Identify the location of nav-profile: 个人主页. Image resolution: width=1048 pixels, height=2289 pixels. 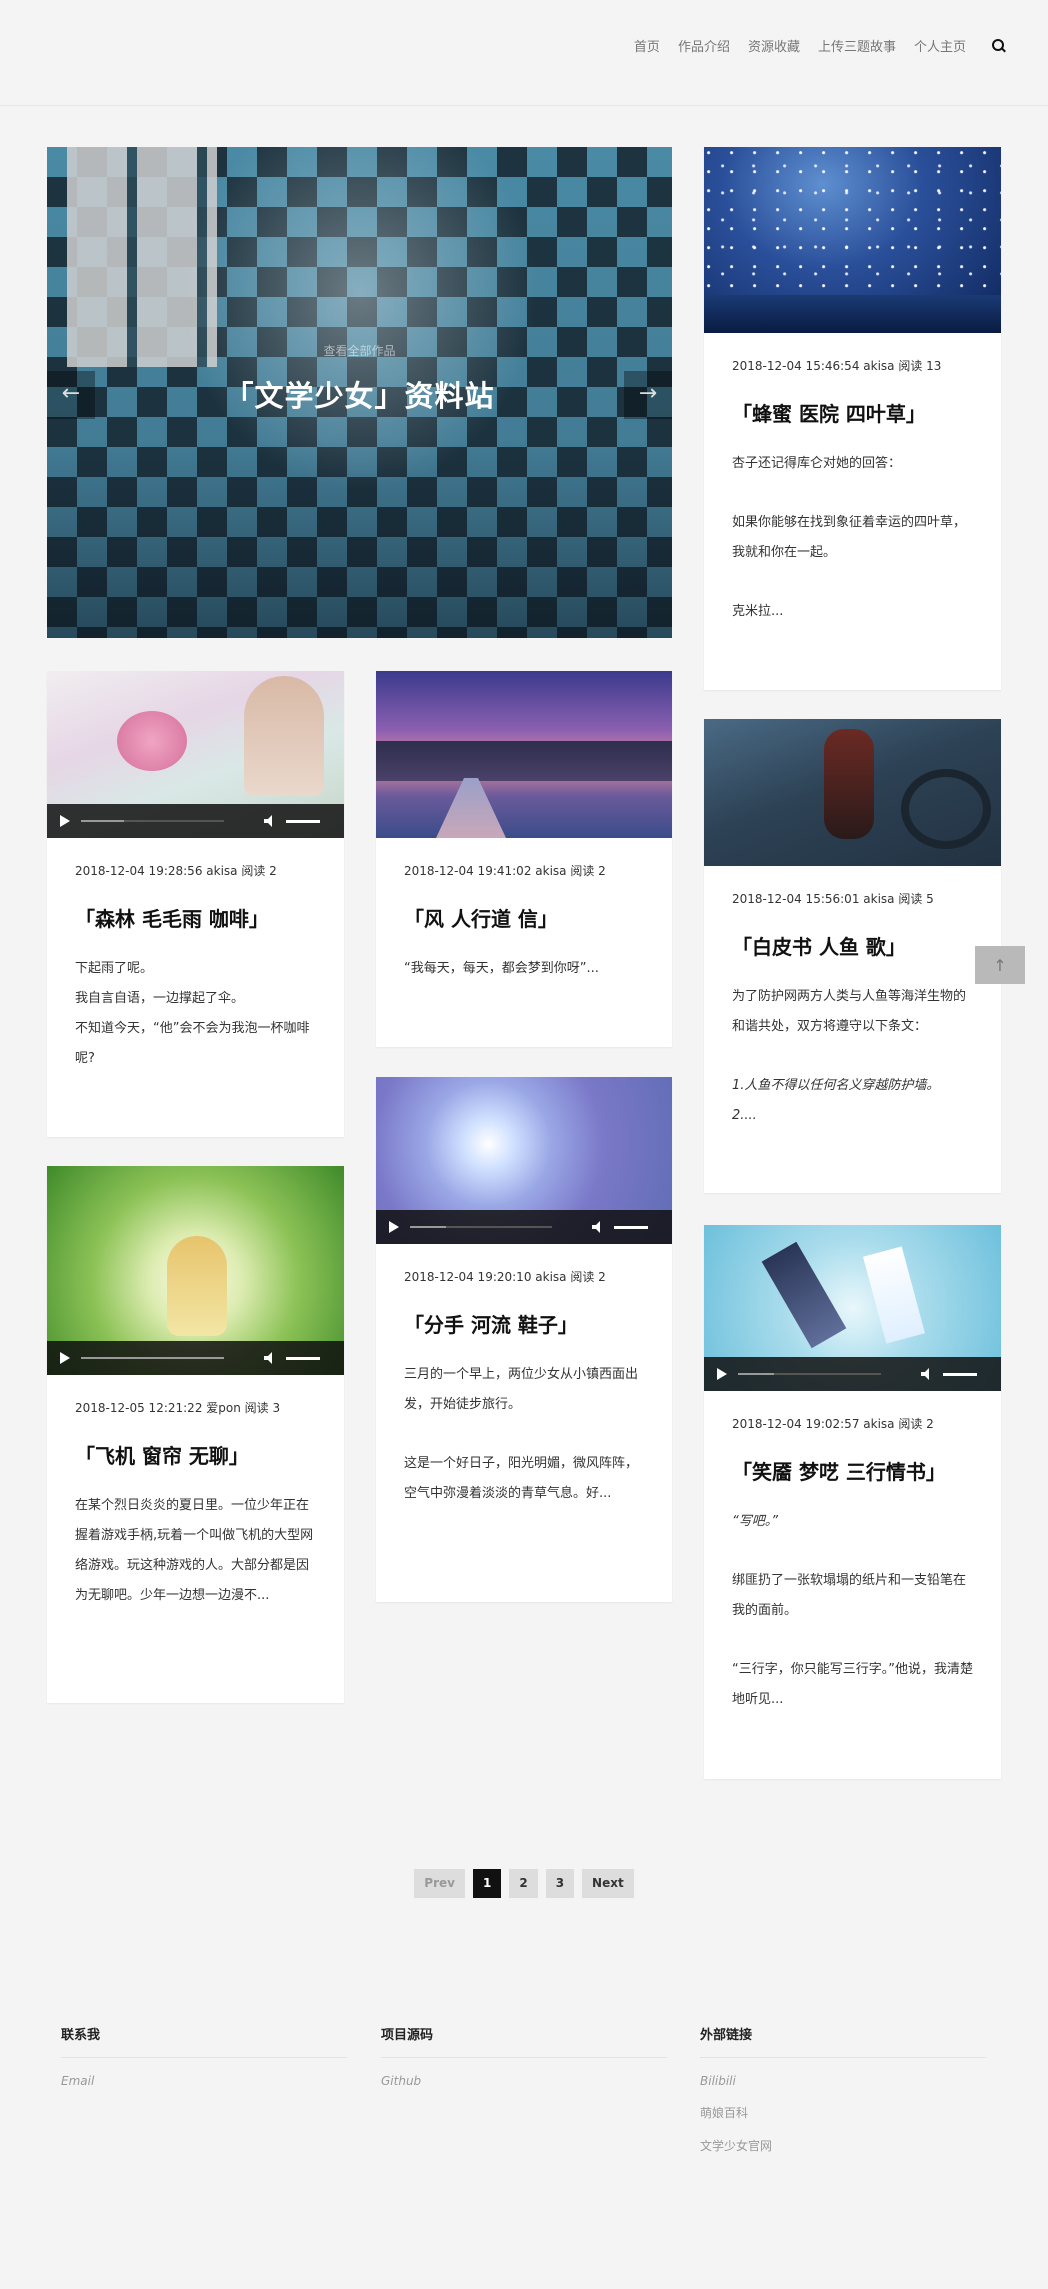
(940, 45).